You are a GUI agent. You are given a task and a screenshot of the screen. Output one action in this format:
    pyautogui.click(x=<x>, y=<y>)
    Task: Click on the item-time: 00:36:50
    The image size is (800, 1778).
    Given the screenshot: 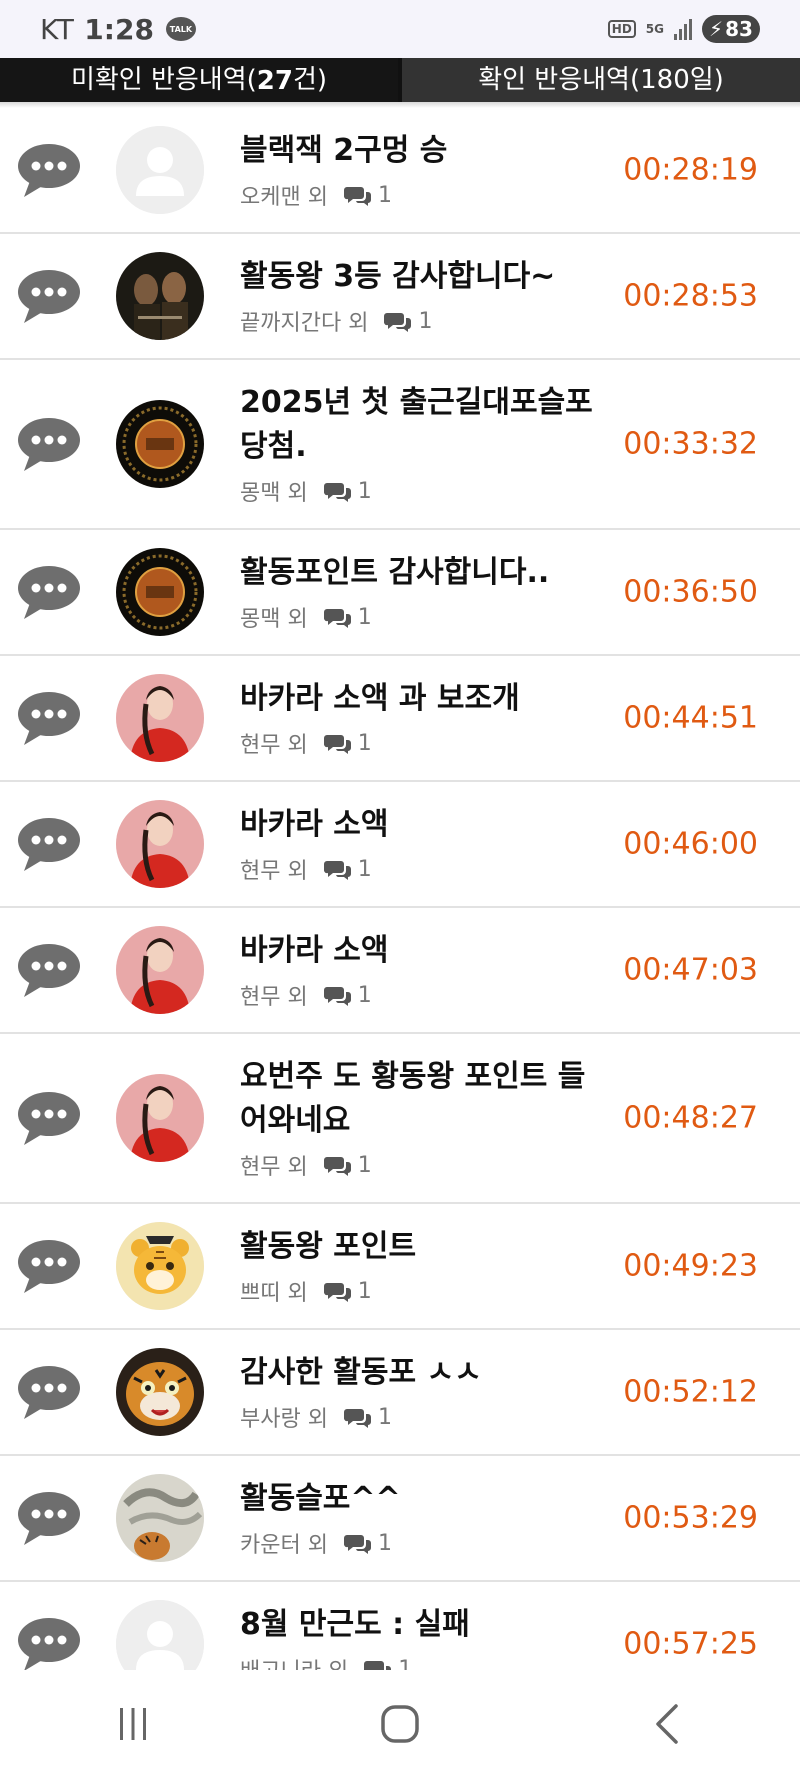 What is the action you would take?
    pyautogui.click(x=690, y=592)
    